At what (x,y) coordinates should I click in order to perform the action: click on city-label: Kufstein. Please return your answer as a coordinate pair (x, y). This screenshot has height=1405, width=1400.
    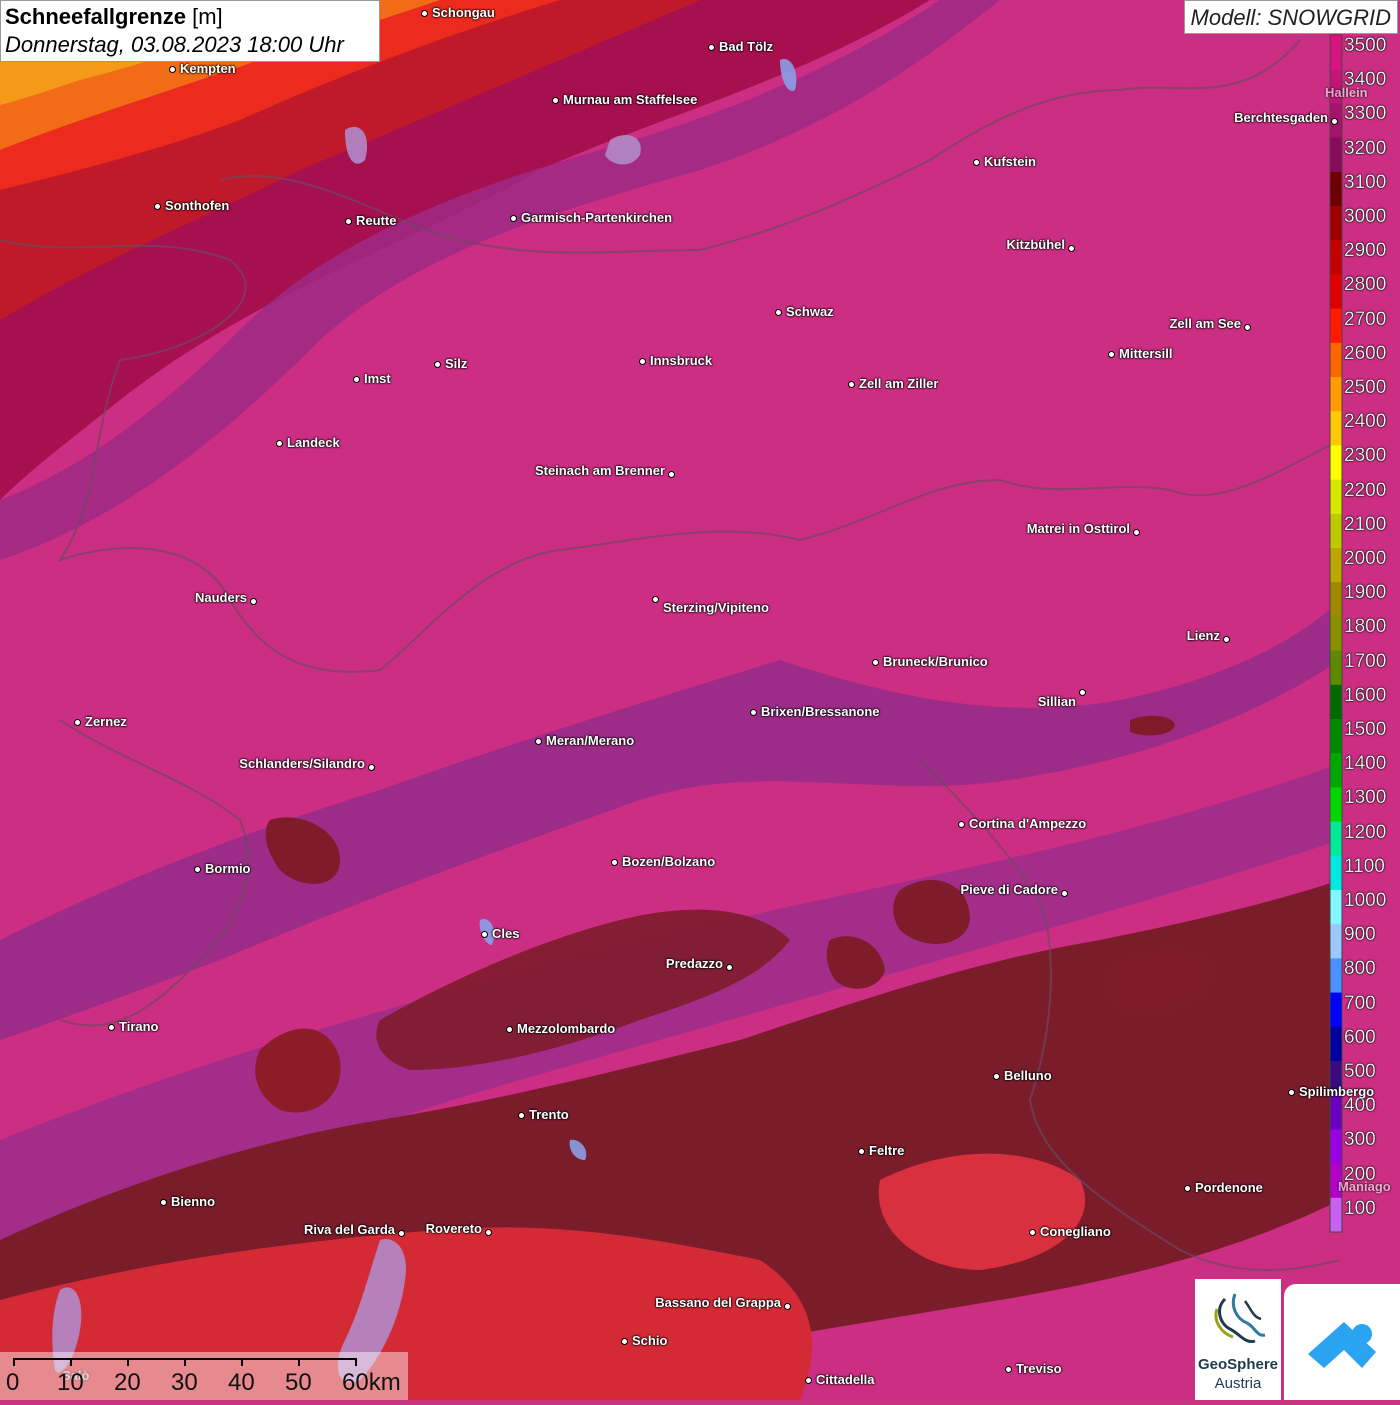
    Looking at the image, I should click on (1010, 161).